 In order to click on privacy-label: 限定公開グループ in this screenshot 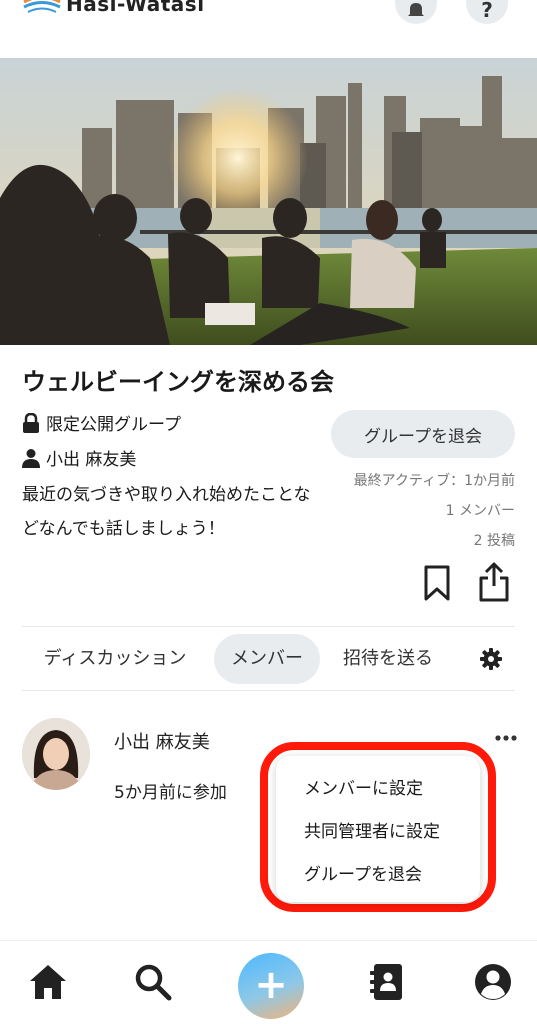, I will do `click(113, 425)`.